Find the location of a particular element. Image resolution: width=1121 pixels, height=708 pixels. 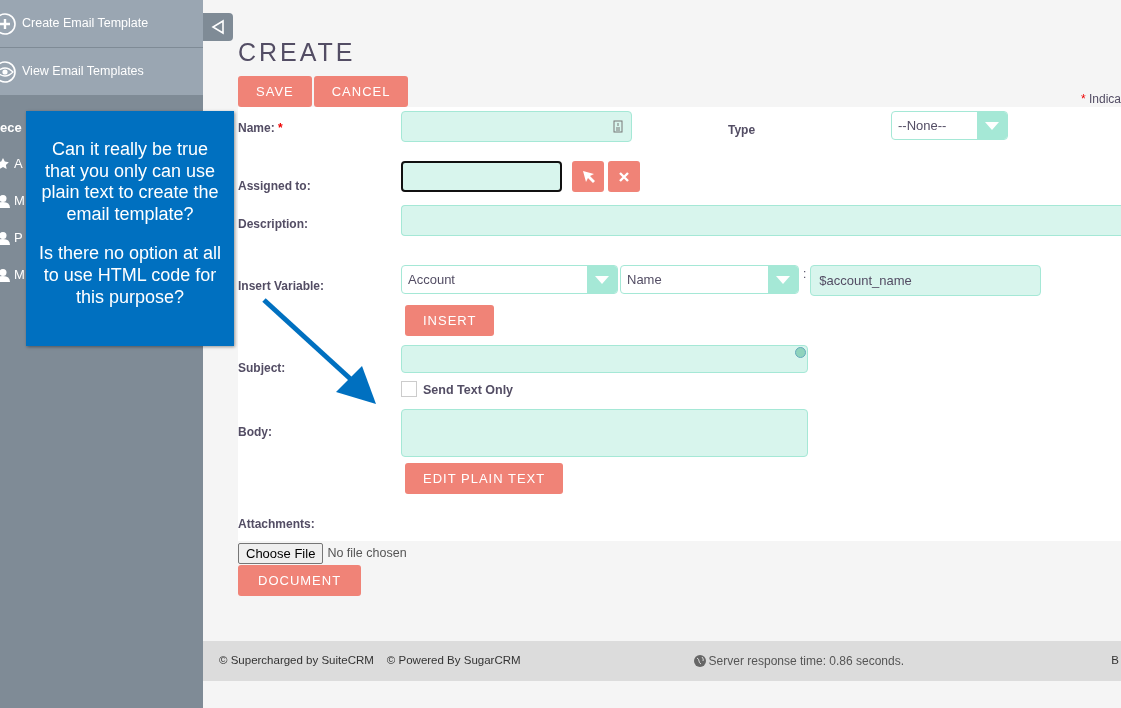

footer-credit: © Supercharged by SuiteCRM is located at coordinates (296, 661).